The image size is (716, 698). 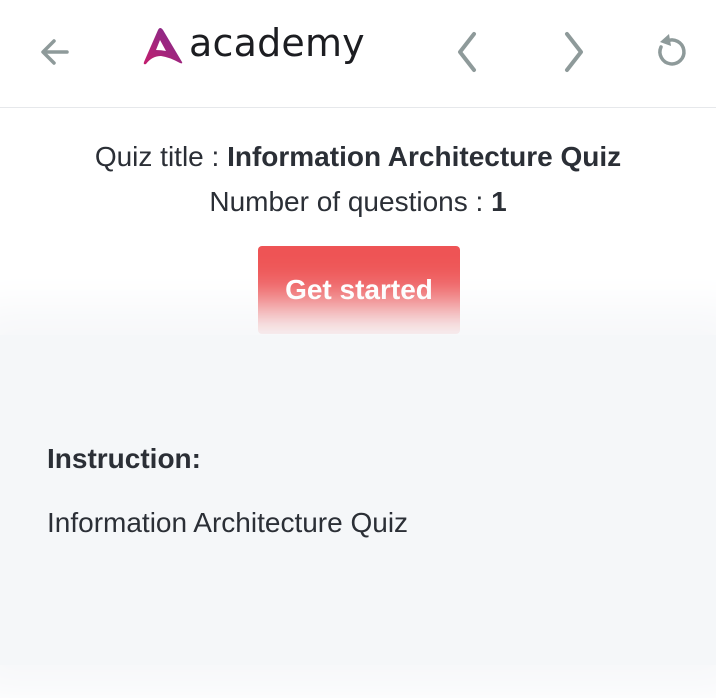 What do you see at coordinates (499, 201) in the screenshot?
I see `question-count-value: 1` at bounding box center [499, 201].